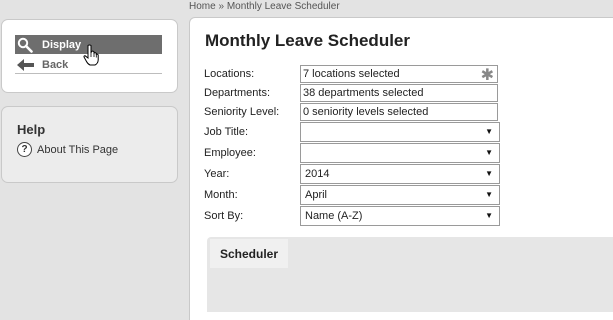  Describe the element at coordinates (202, 6) in the screenshot. I see `breadcrumb-home-link: Home` at that location.